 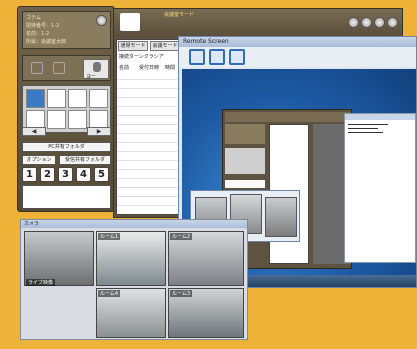 What do you see at coordinates (34, 131) in the screenshot?
I see `prev-button: ◀` at bounding box center [34, 131].